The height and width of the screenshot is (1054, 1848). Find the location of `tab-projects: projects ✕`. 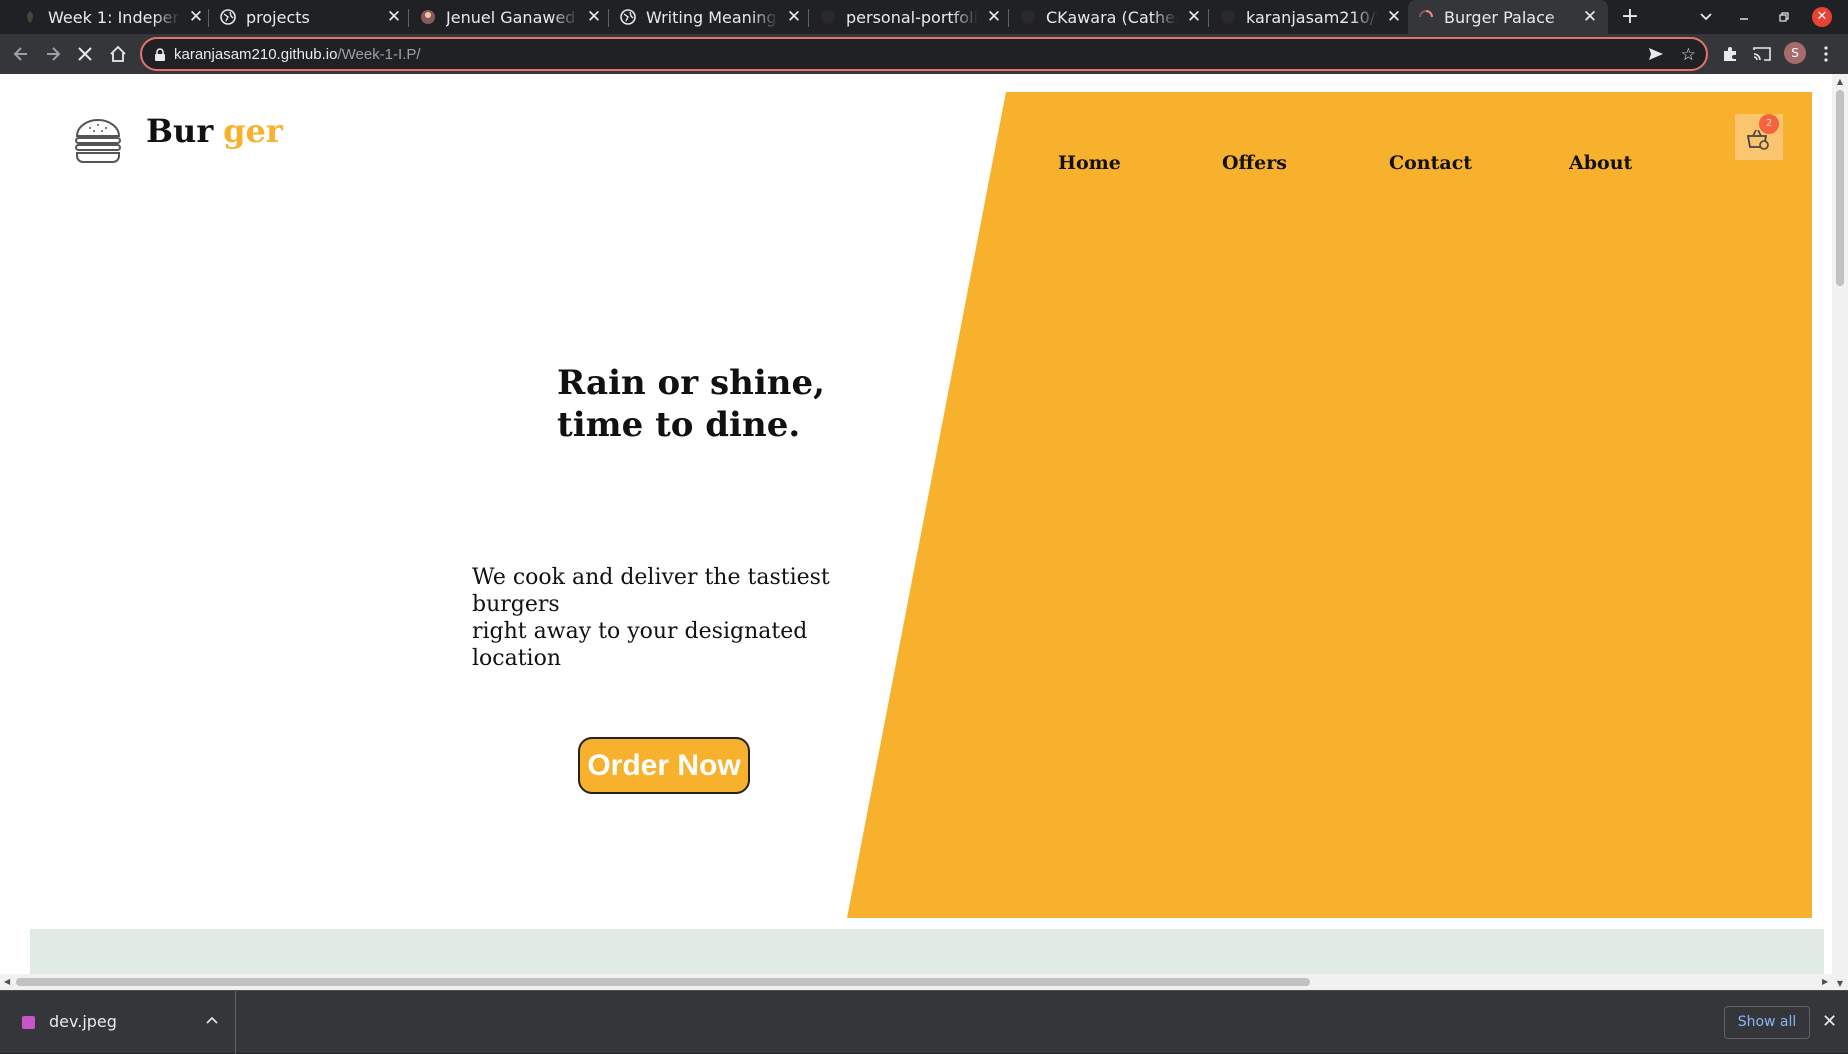

tab-projects: projects ✕ is located at coordinates (312, 17).